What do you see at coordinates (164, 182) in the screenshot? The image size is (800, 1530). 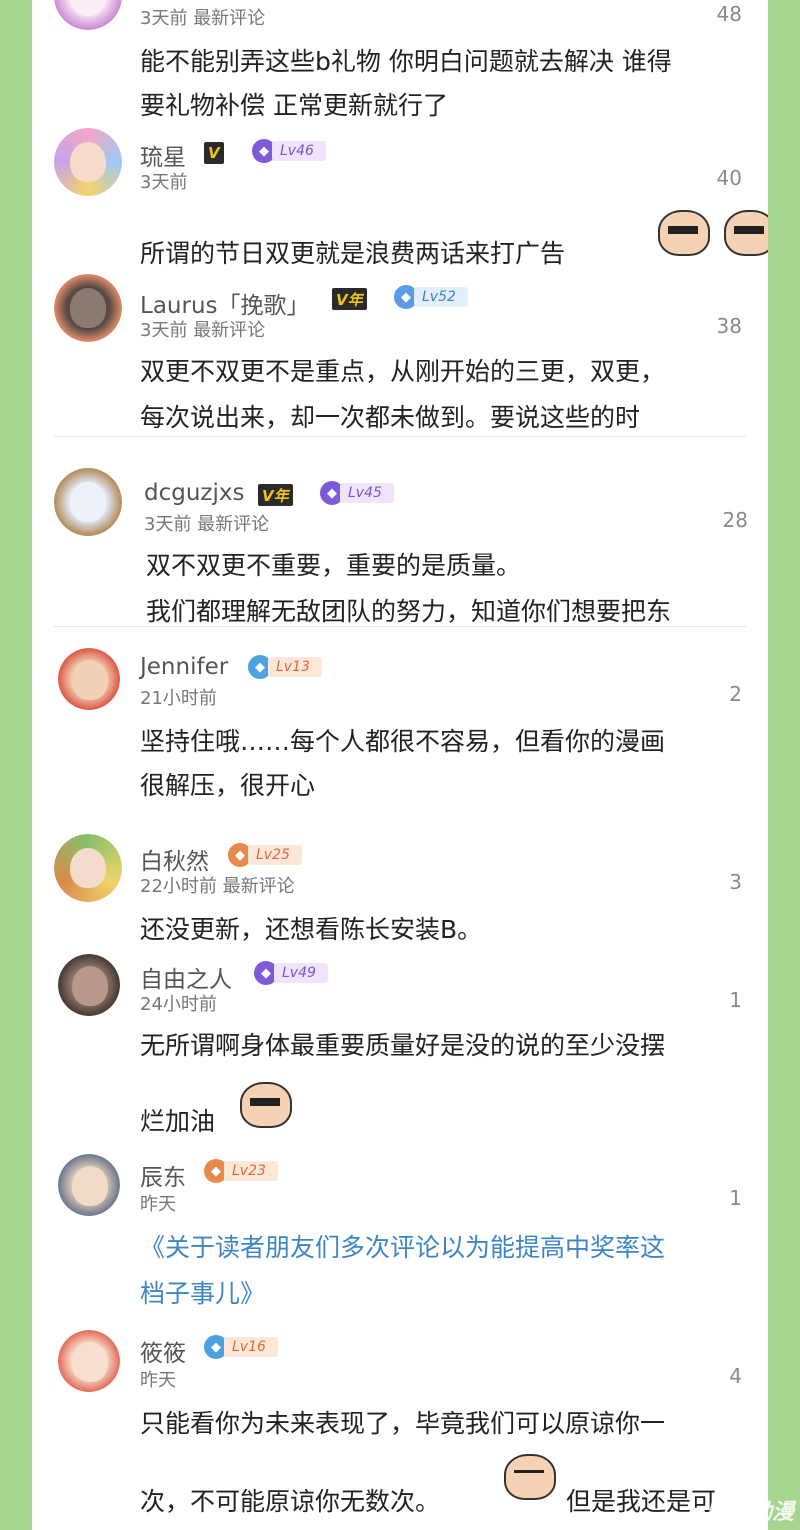 I see `comment-meta: 3天前` at bounding box center [164, 182].